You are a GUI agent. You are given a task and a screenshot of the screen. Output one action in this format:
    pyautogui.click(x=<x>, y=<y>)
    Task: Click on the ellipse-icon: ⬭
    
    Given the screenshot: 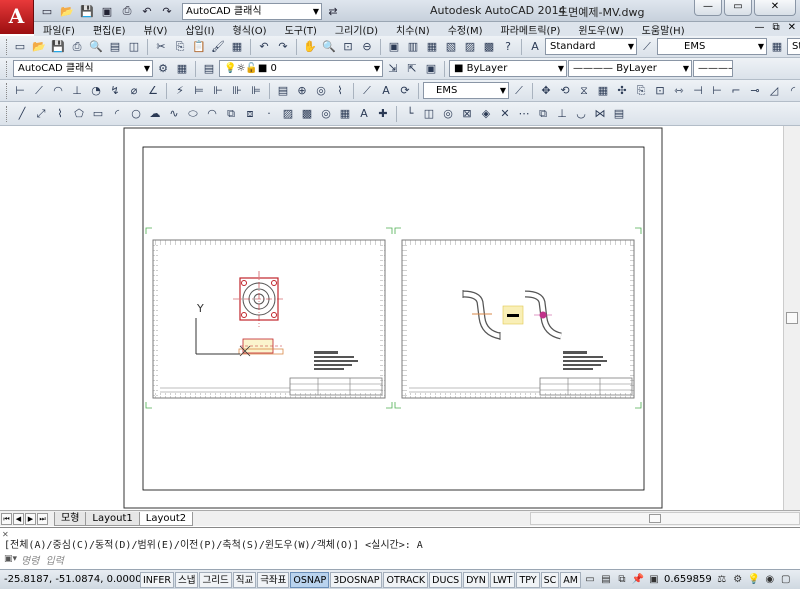 What is the action you would take?
    pyautogui.click(x=193, y=114)
    